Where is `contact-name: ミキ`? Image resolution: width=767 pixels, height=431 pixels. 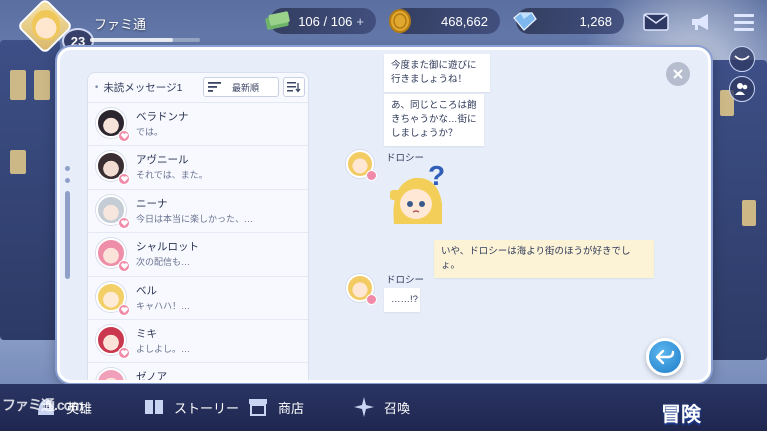 contact-name: ミキ is located at coordinates (146, 333).